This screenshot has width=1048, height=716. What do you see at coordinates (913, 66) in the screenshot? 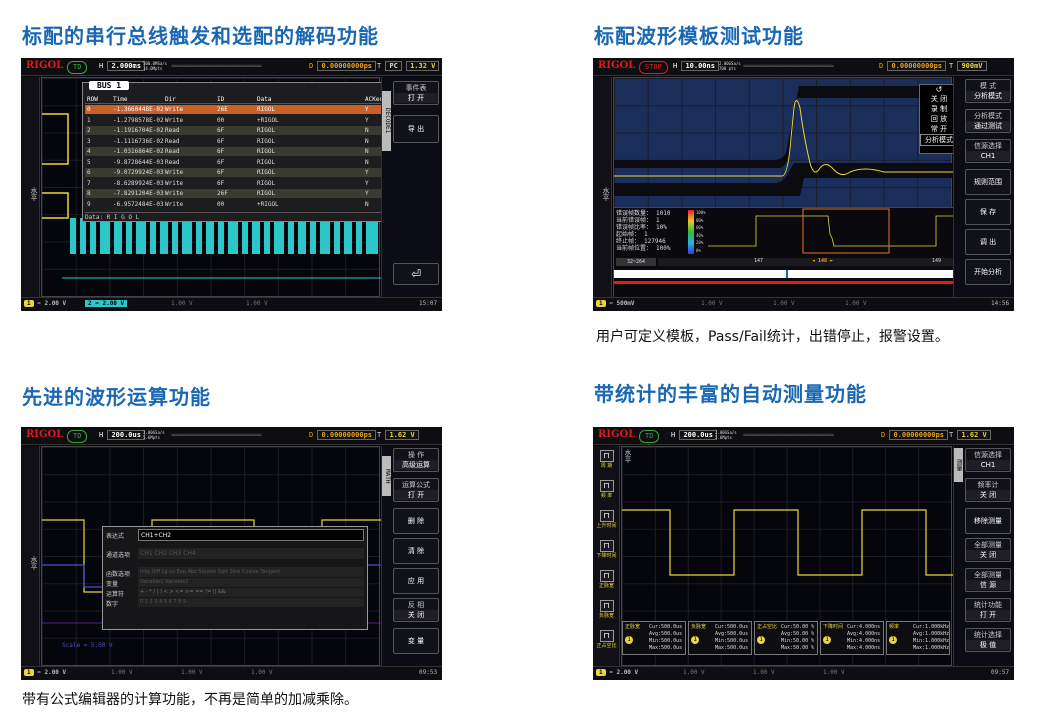
I see `delay-label: D 0.00000000ps` at bounding box center [913, 66].